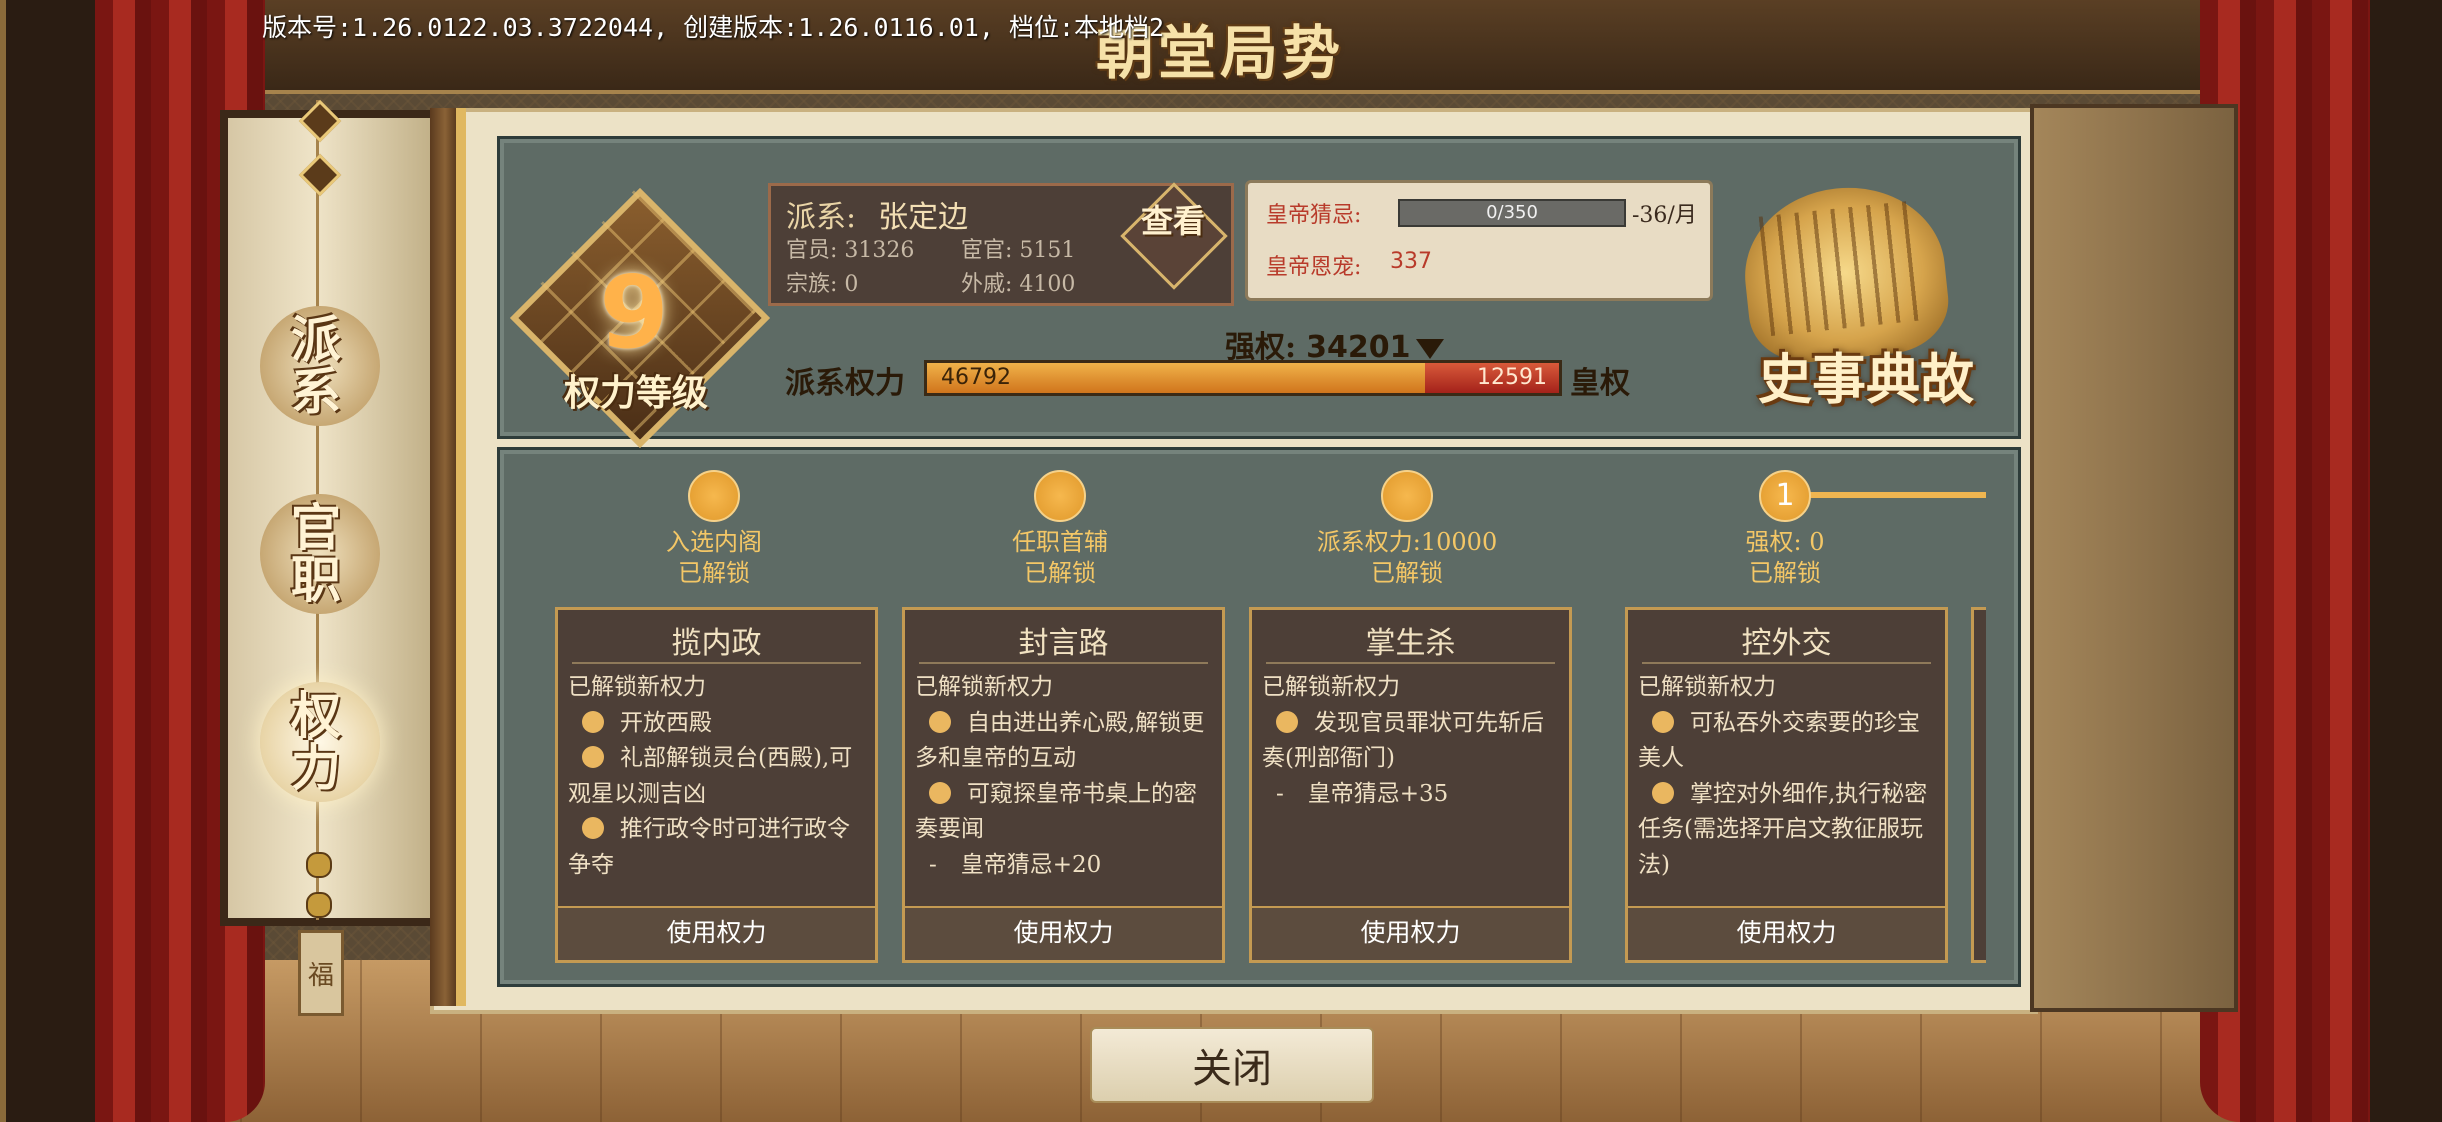  What do you see at coordinates (976, 377) in the screenshot?
I see `faction-power-value: 46792` at bounding box center [976, 377].